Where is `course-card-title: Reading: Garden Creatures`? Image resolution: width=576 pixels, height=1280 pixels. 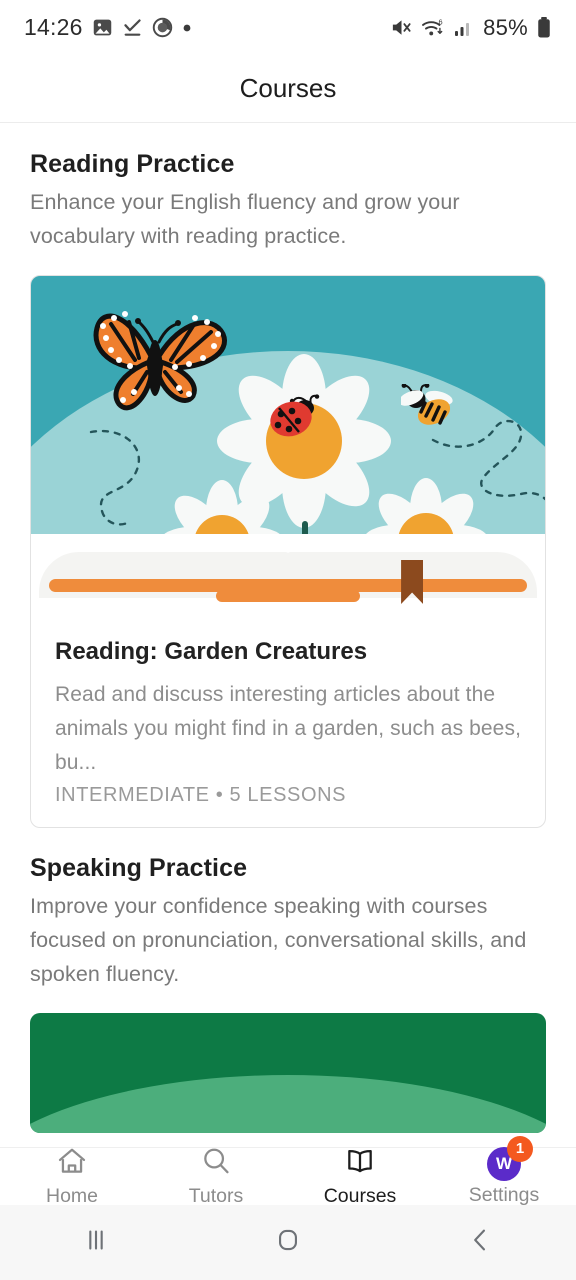 course-card-title: Reading: Garden Creatures is located at coordinates (211, 651).